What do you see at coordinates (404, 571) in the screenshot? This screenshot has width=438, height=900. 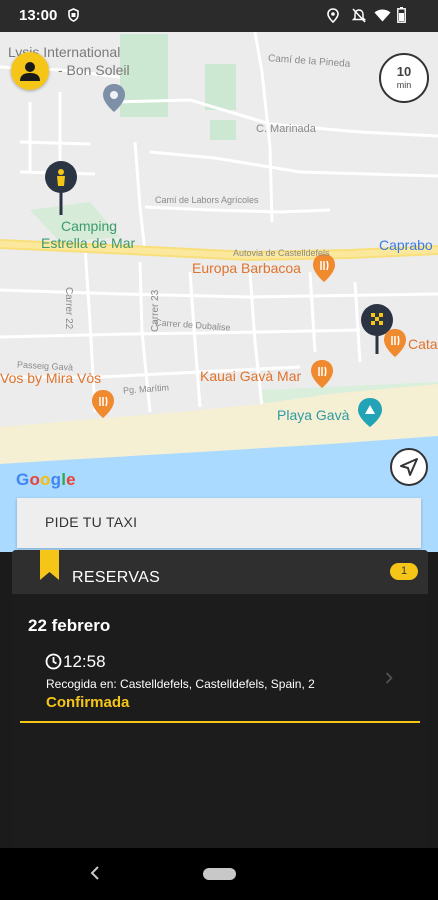 I see `reservations-count-badge: 1` at bounding box center [404, 571].